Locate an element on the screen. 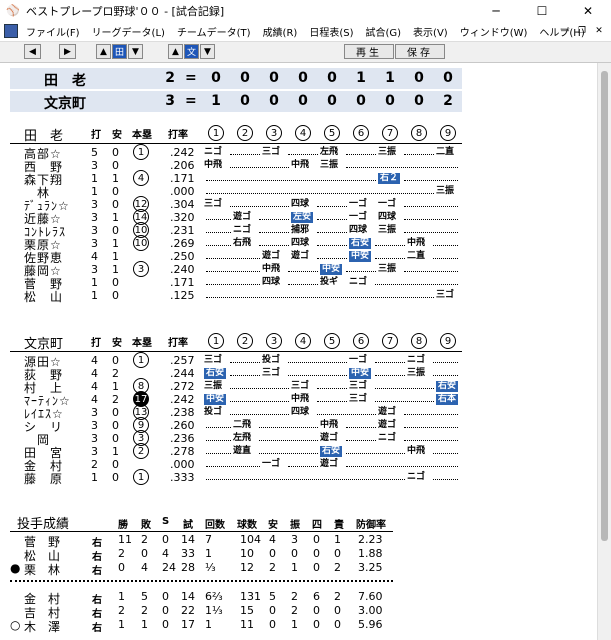  section-rule is located at coordinates (236, 143).